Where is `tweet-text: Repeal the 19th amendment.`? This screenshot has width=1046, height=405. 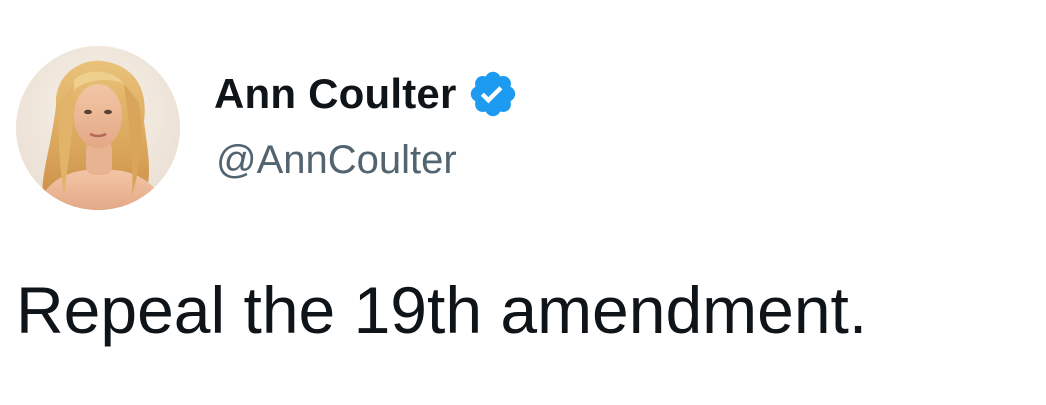 tweet-text: Repeal the 19th amendment. is located at coordinates (442, 310).